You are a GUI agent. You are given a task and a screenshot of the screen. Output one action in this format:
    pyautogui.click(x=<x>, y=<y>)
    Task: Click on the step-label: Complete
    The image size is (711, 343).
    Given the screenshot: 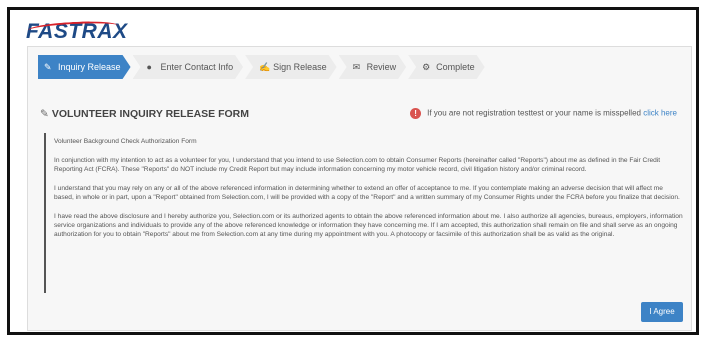 What is the action you would take?
    pyautogui.click(x=455, y=67)
    